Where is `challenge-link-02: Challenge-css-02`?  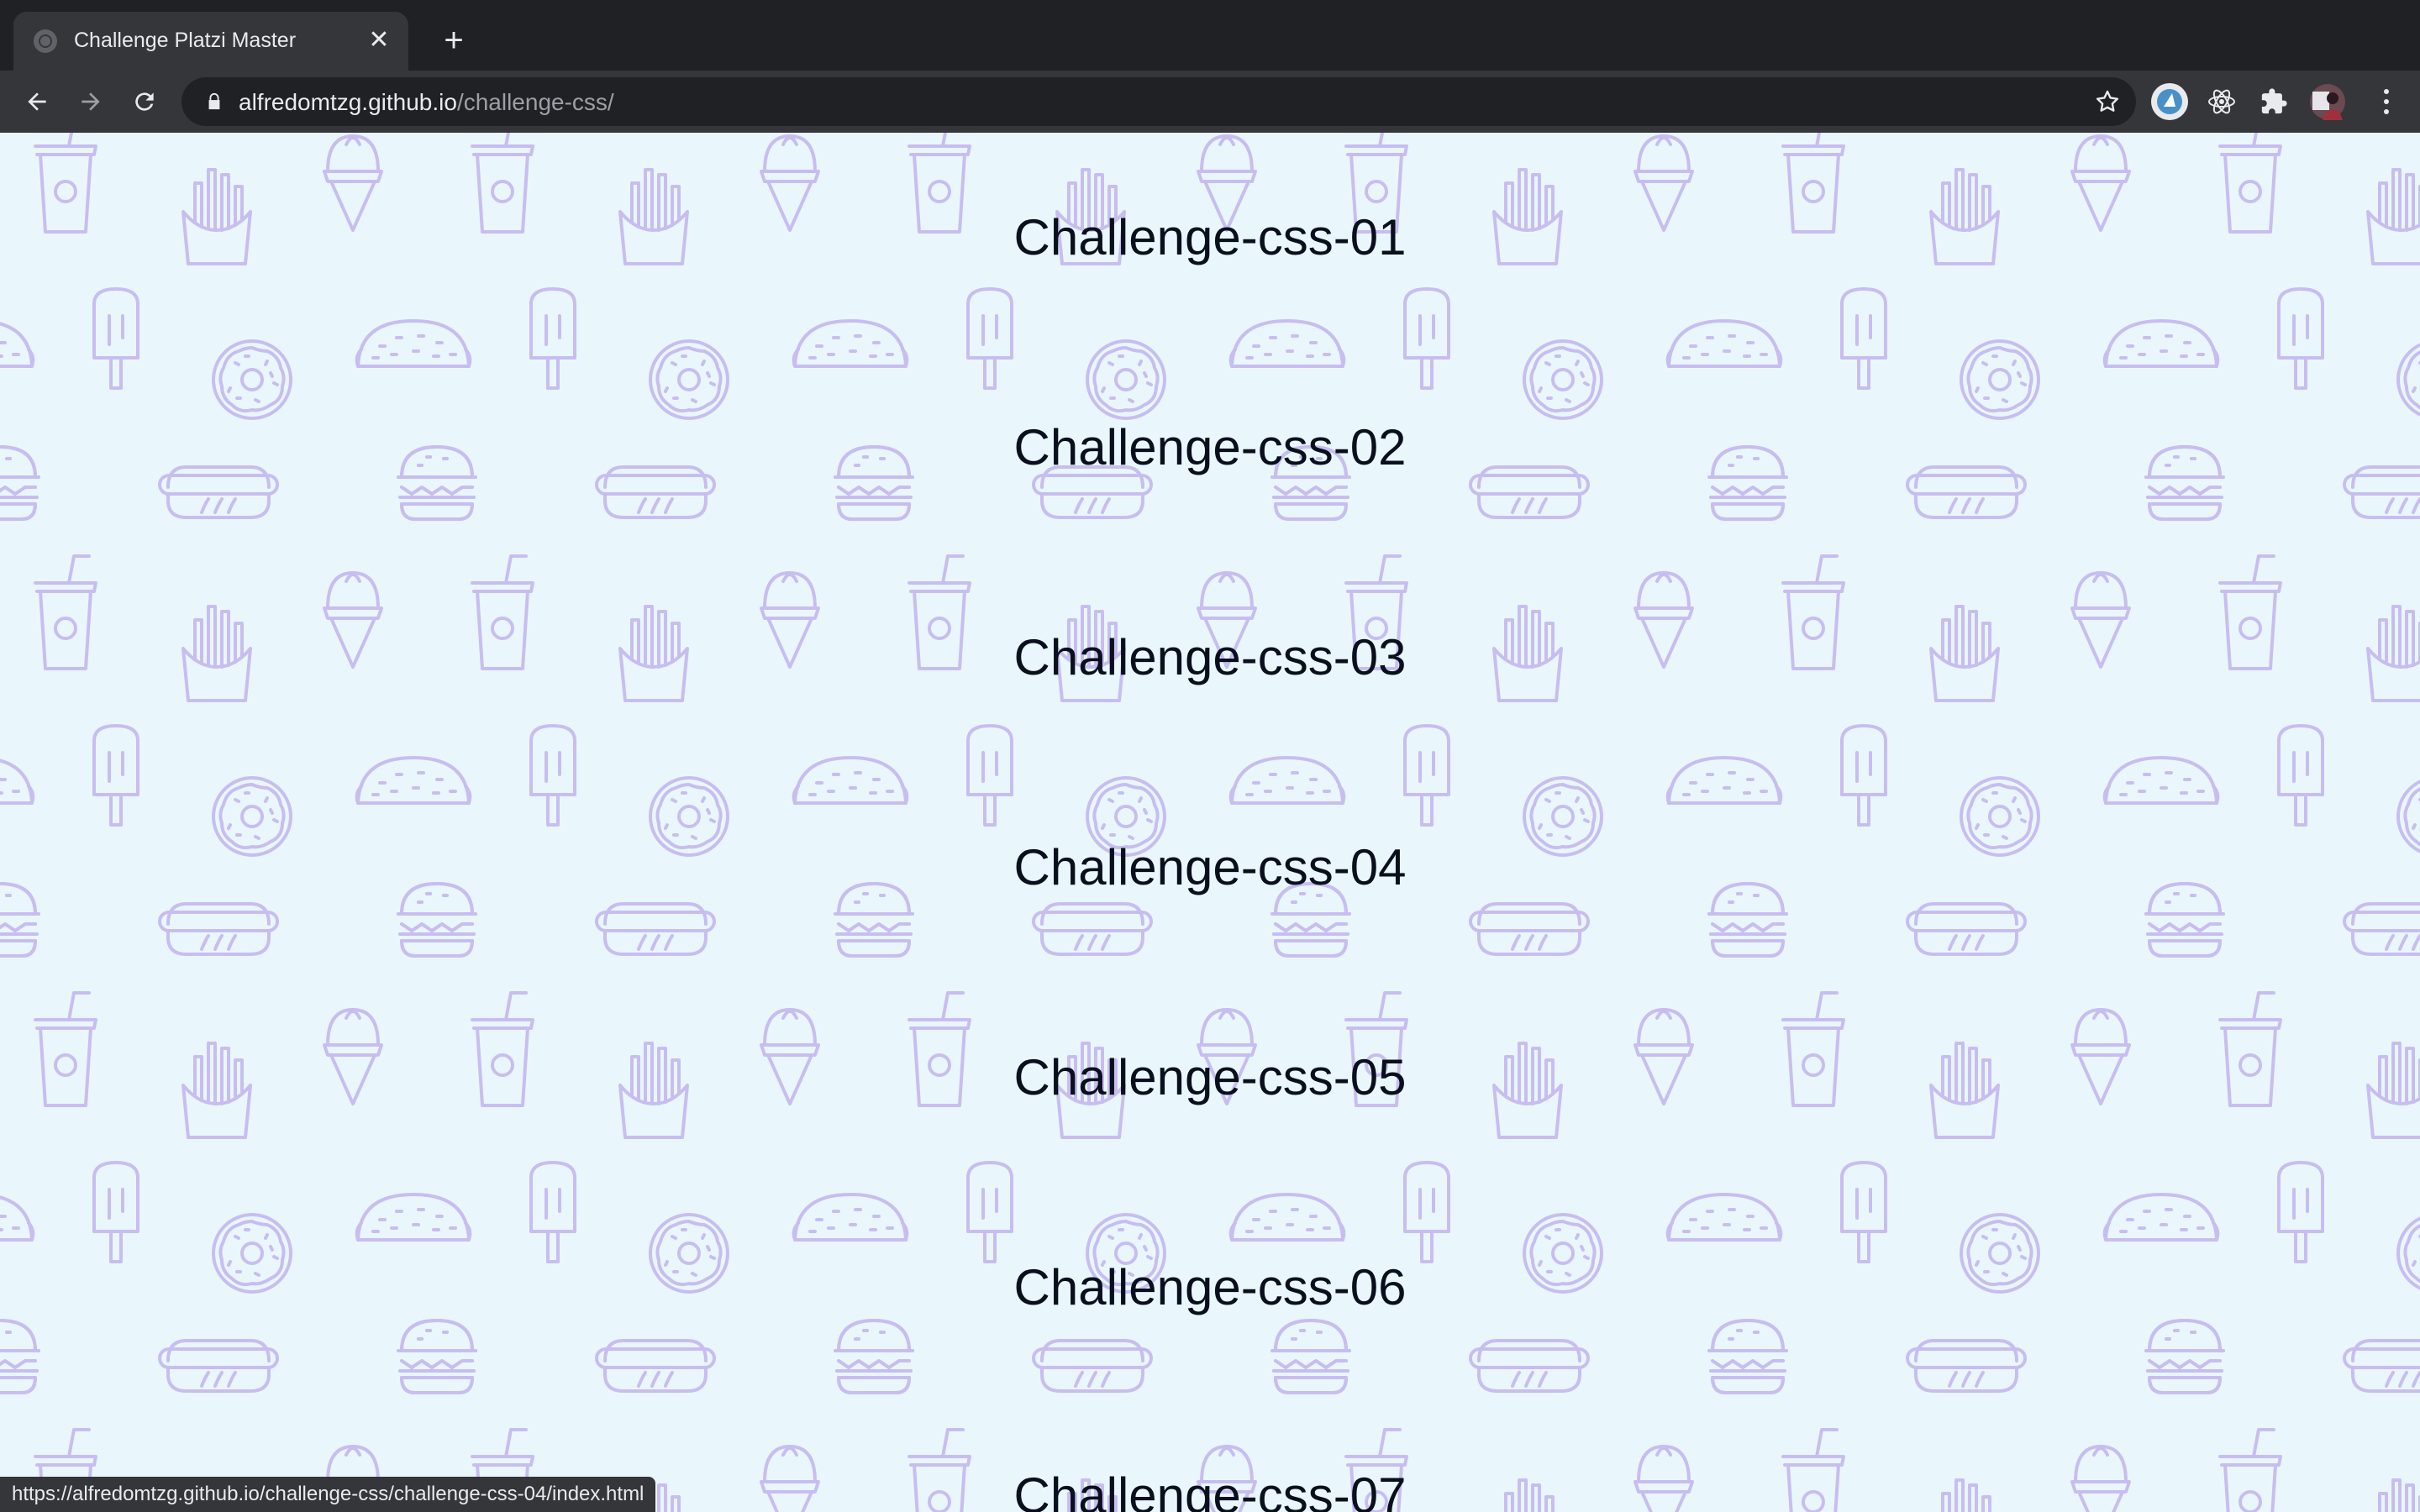
challenge-link-02: Challenge-css-02 is located at coordinates (1210, 447).